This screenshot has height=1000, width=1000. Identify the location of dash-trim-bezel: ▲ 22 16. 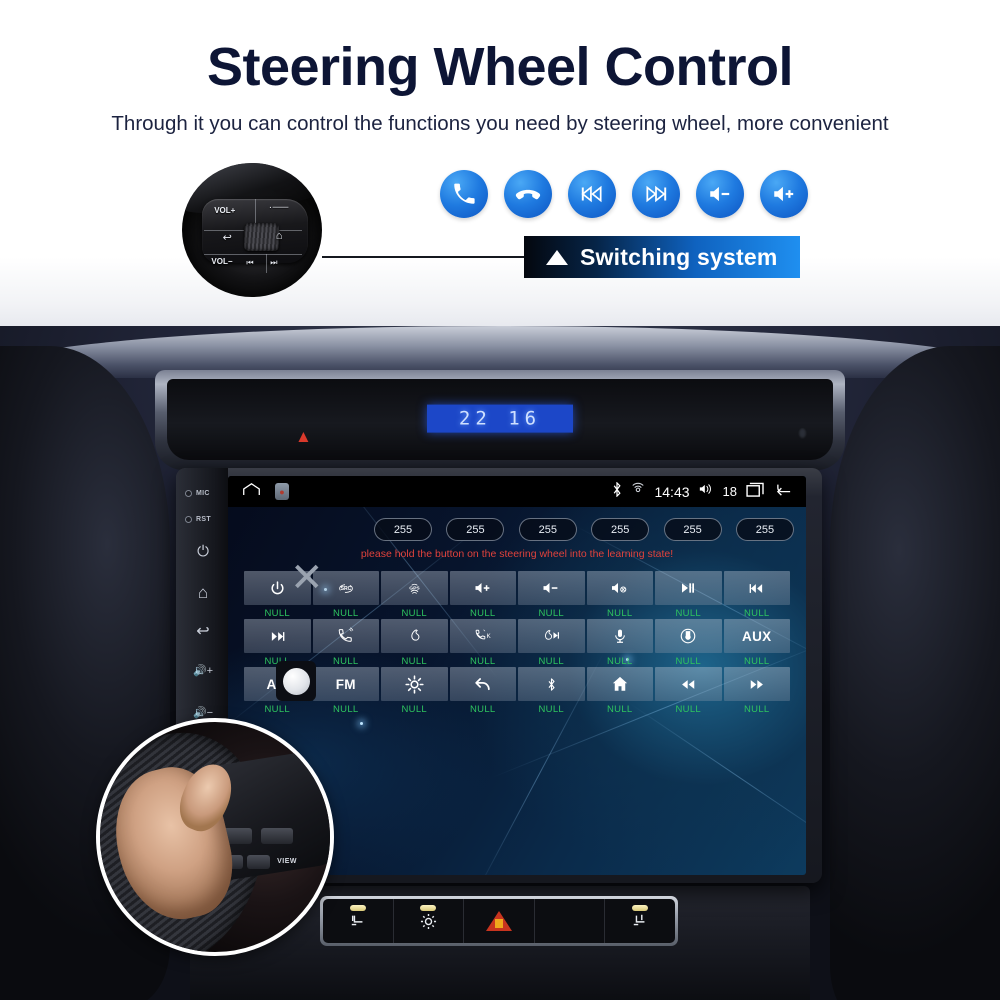
(500, 420).